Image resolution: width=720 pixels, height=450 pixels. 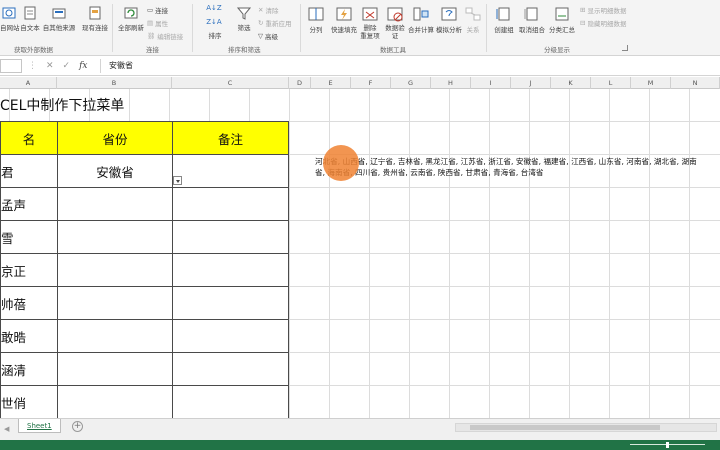 What do you see at coordinates (611, 83) in the screenshot?
I see `column-header-l: L` at bounding box center [611, 83].